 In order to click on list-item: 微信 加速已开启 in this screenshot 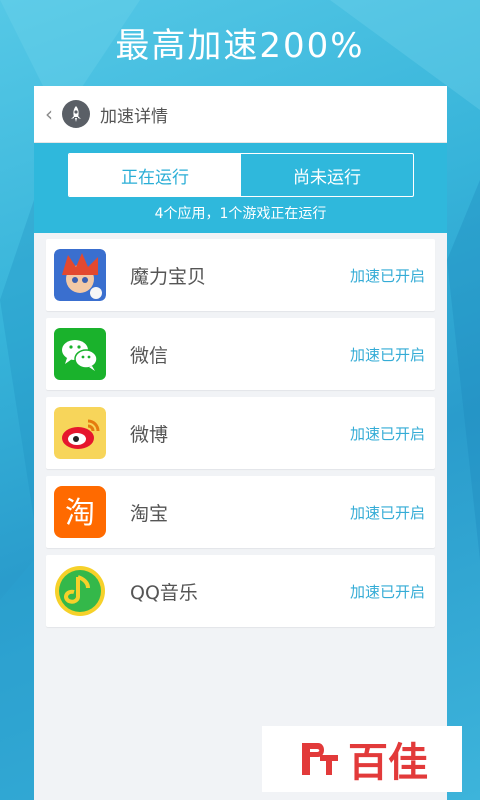, I will do `click(240, 354)`.